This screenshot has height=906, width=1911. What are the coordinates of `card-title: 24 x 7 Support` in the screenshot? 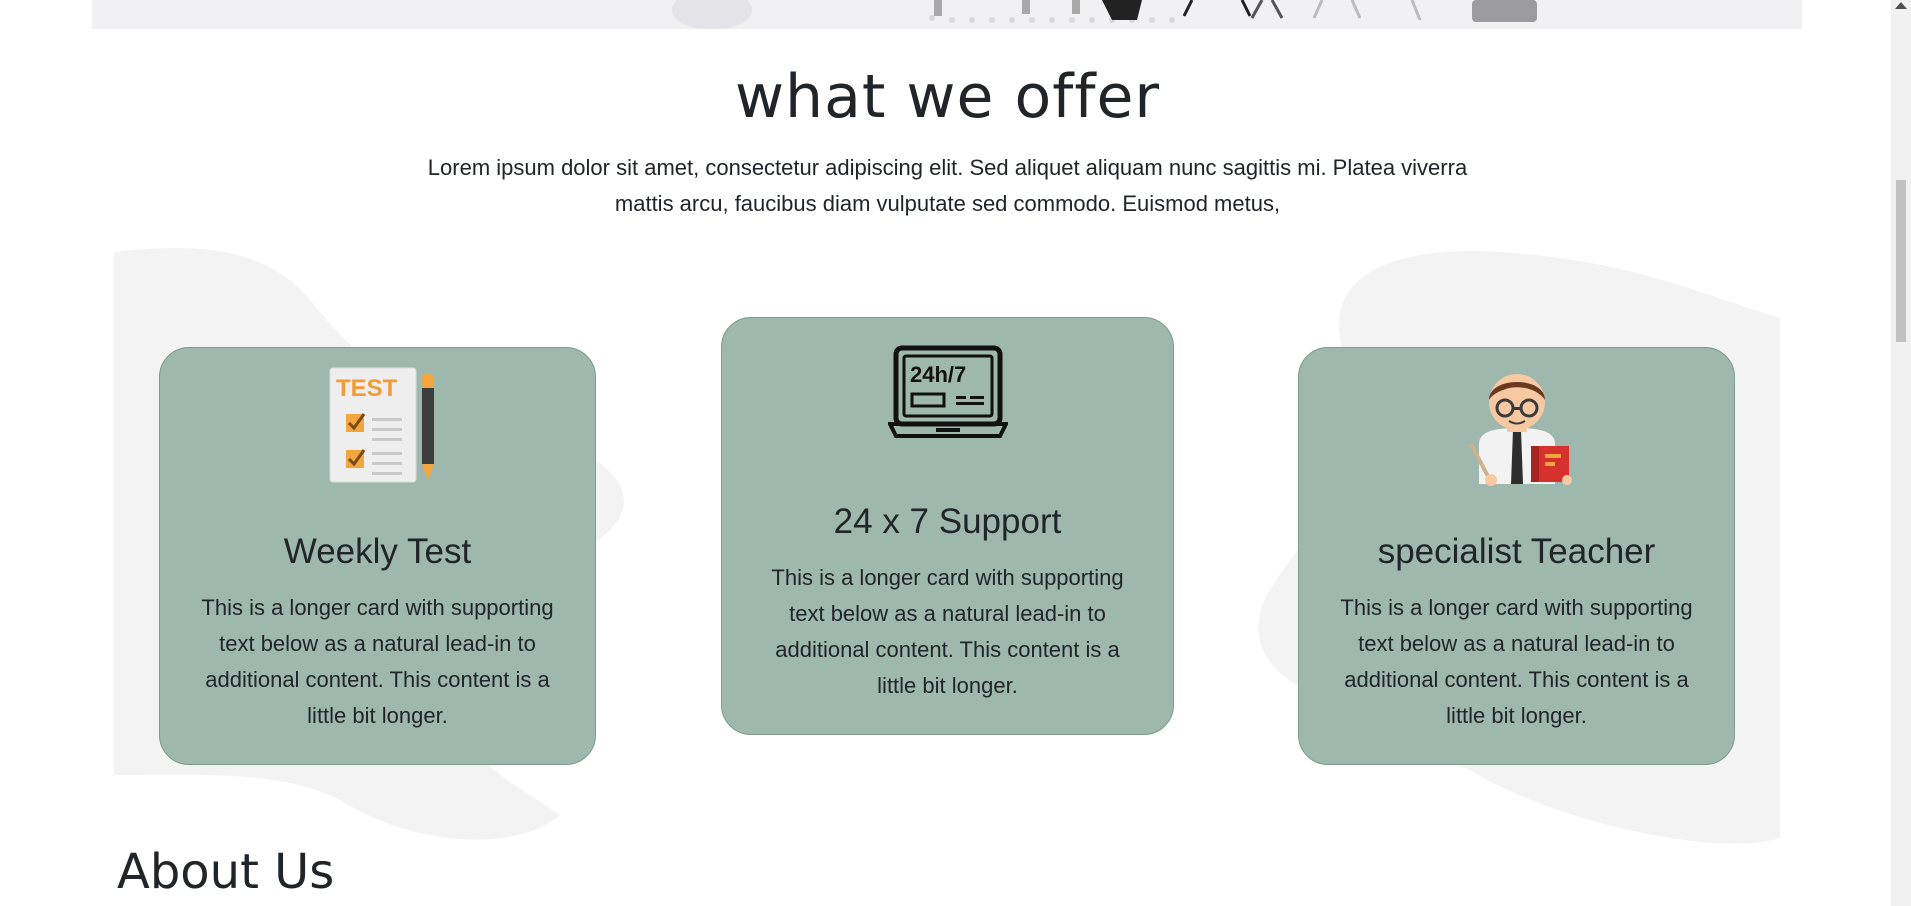 It's located at (947, 521).